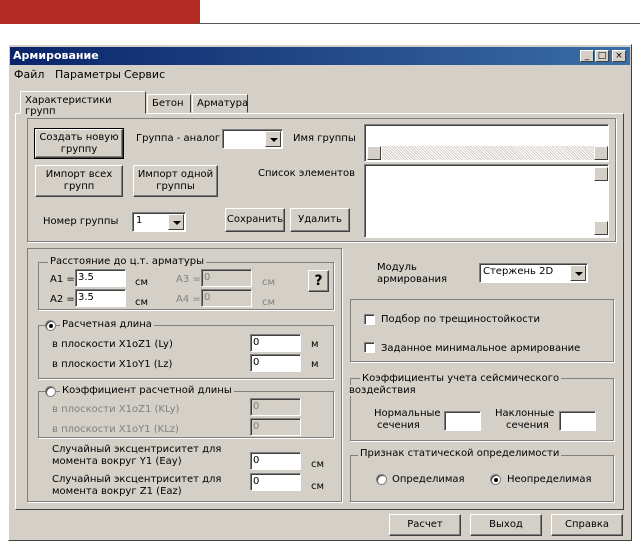 The height and width of the screenshot is (547, 640). I want to click on scroll-up-icon, so click(601, 174).